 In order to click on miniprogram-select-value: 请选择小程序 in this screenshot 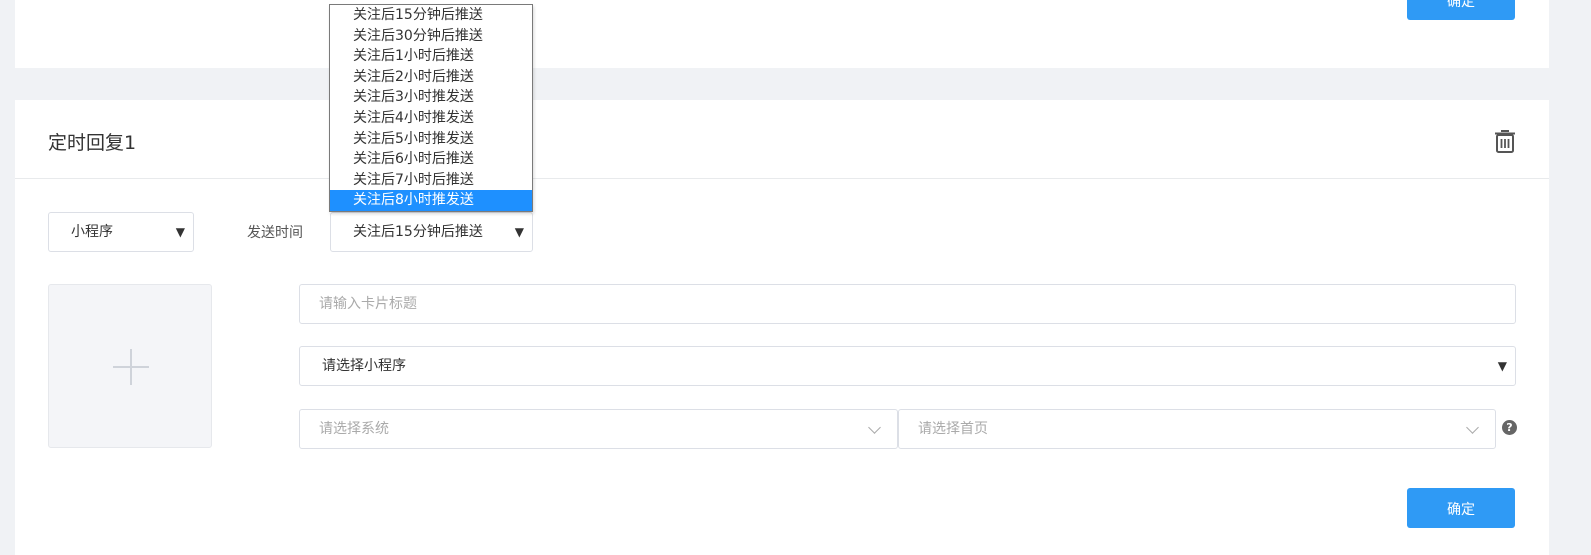, I will do `click(364, 366)`.